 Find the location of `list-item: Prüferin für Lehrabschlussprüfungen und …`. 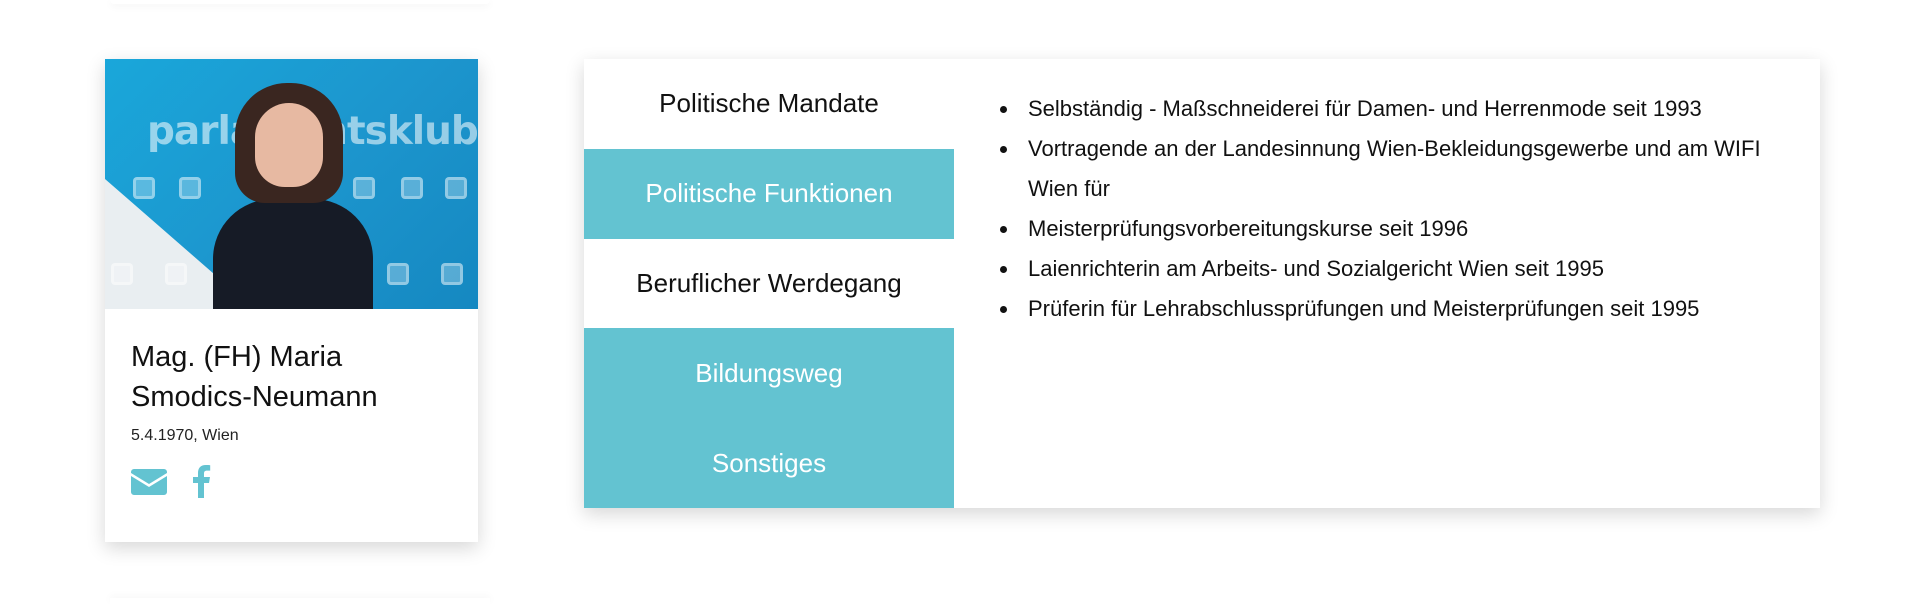

list-item: Prüferin für Lehrabschlussprüfungen und … is located at coordinates (1388, 309).